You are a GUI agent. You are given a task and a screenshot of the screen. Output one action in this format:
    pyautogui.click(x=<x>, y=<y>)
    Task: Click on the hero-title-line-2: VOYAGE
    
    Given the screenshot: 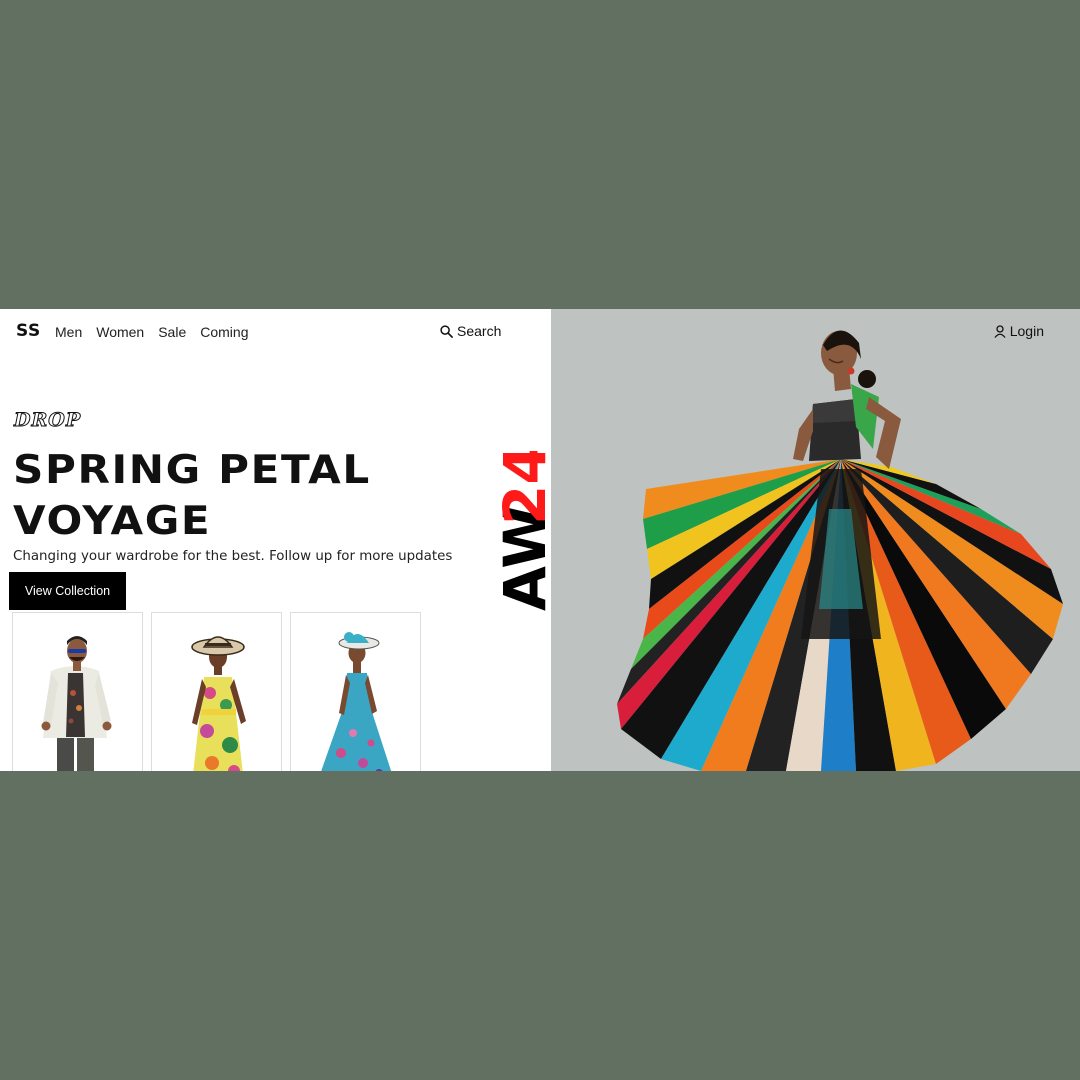 What is the action you would take?
    pyautogui.click(x=112, y=521)
    